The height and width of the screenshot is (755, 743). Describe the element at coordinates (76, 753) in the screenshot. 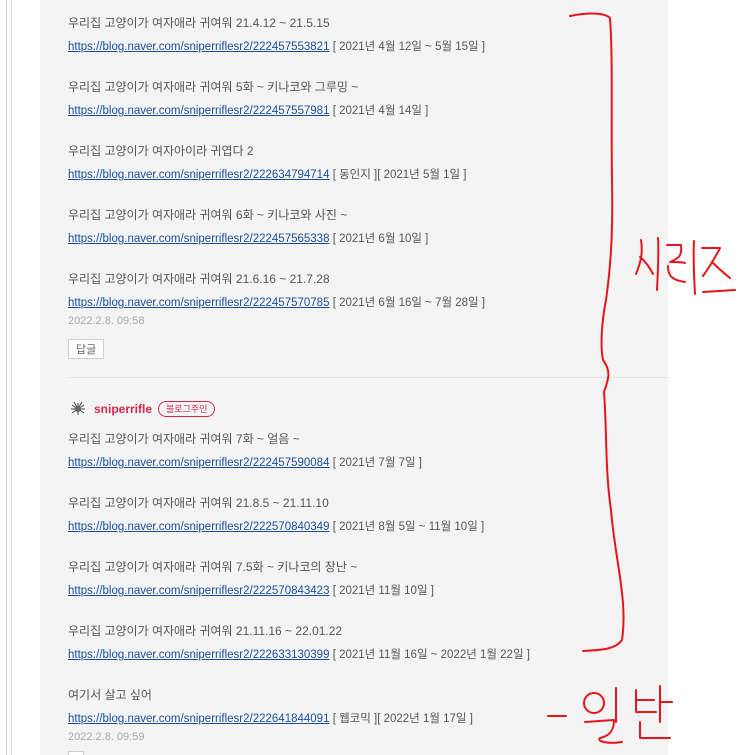

I see `reply-button` at that location.